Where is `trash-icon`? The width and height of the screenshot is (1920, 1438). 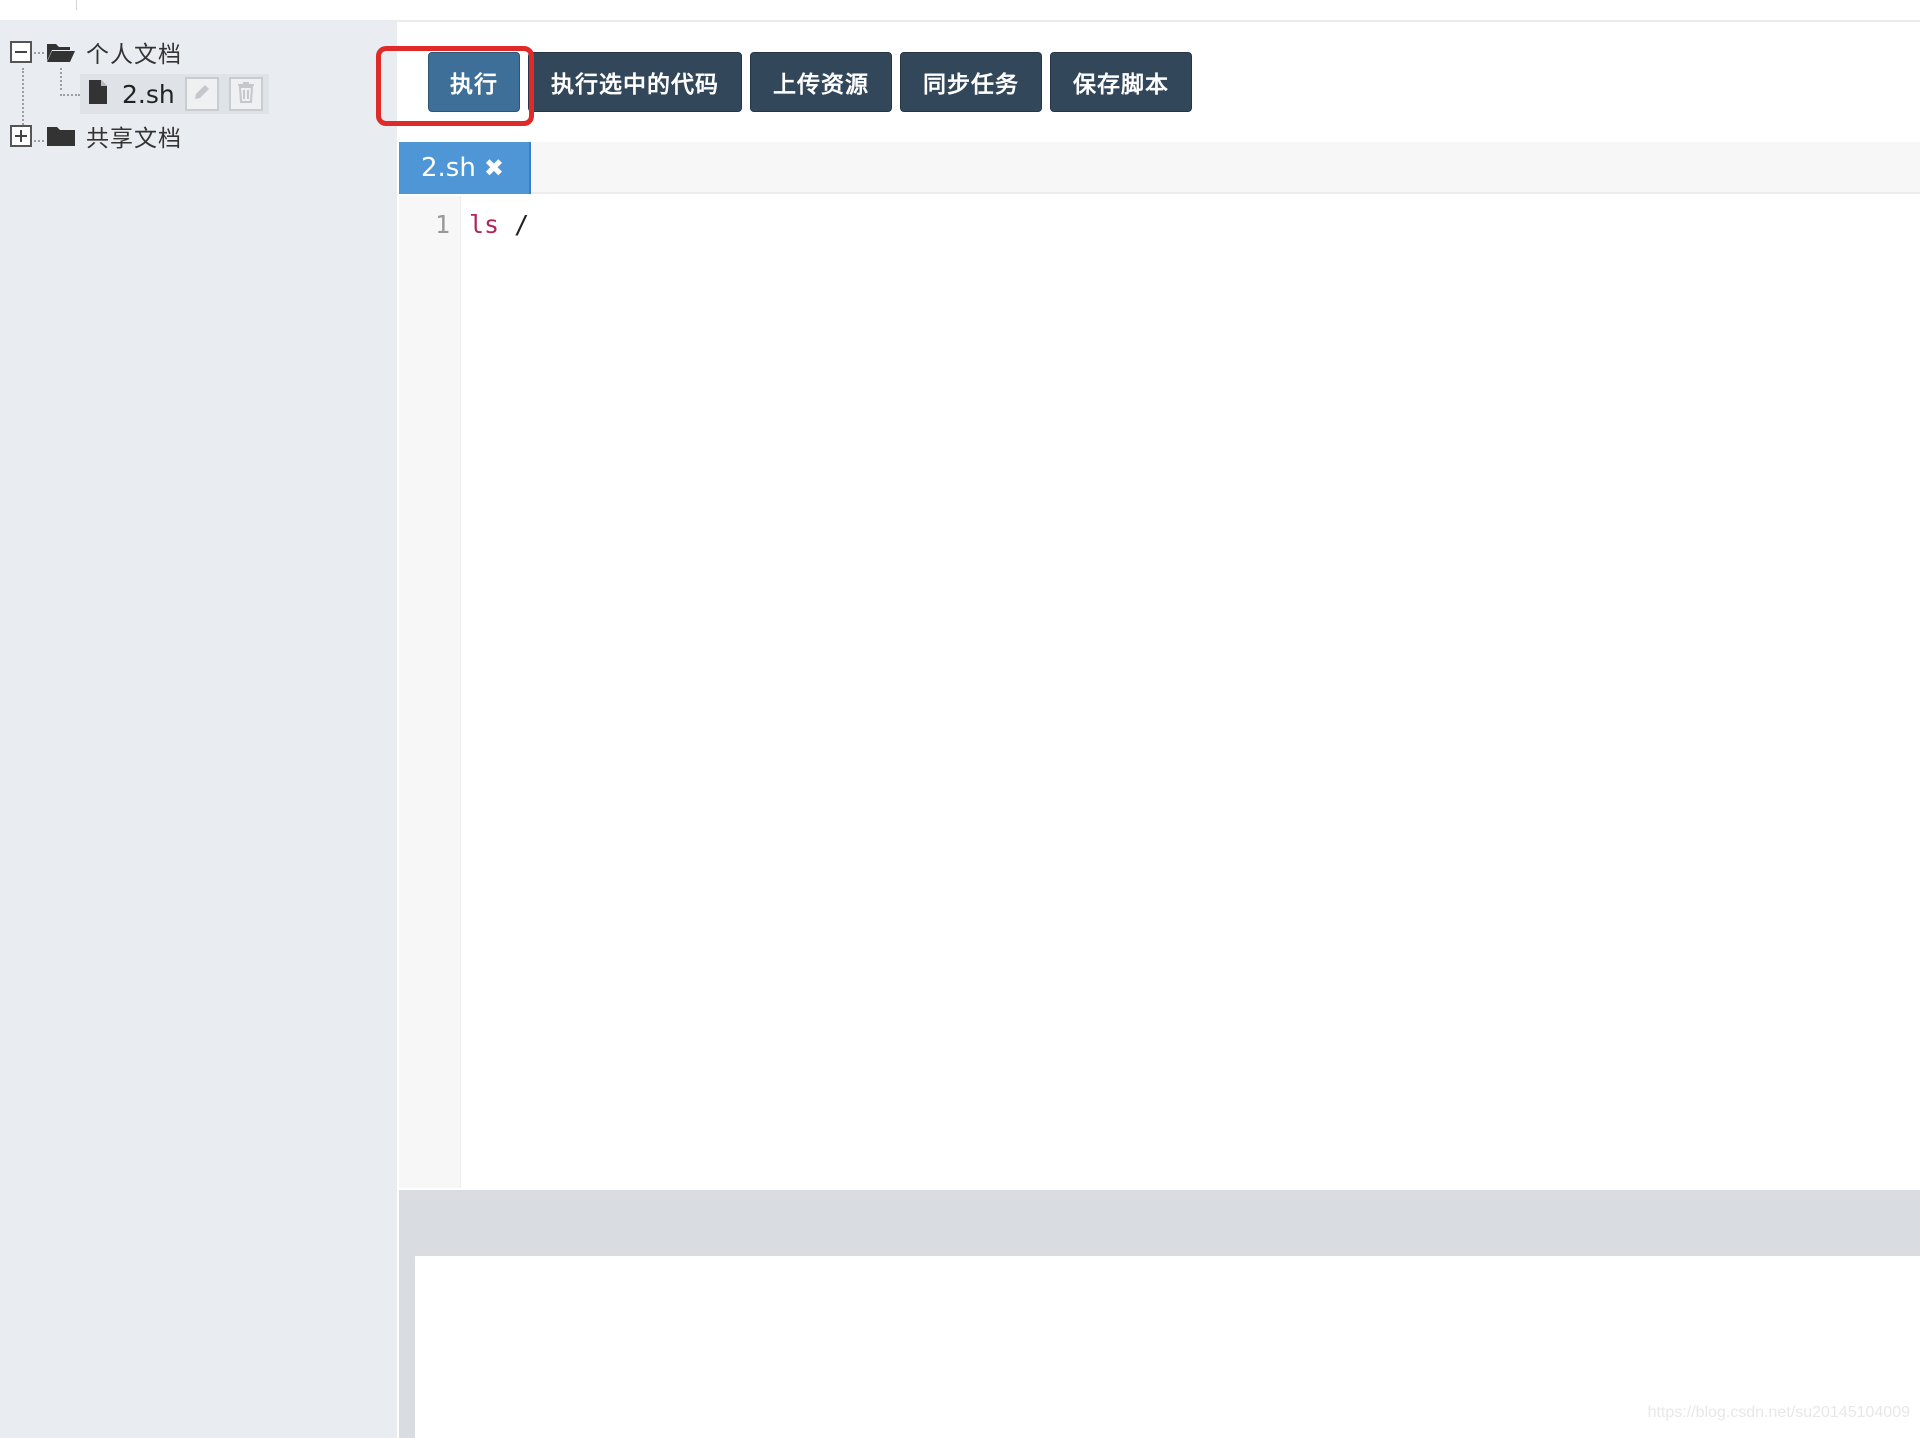
trash-icon is located at coordinates (246, 94).